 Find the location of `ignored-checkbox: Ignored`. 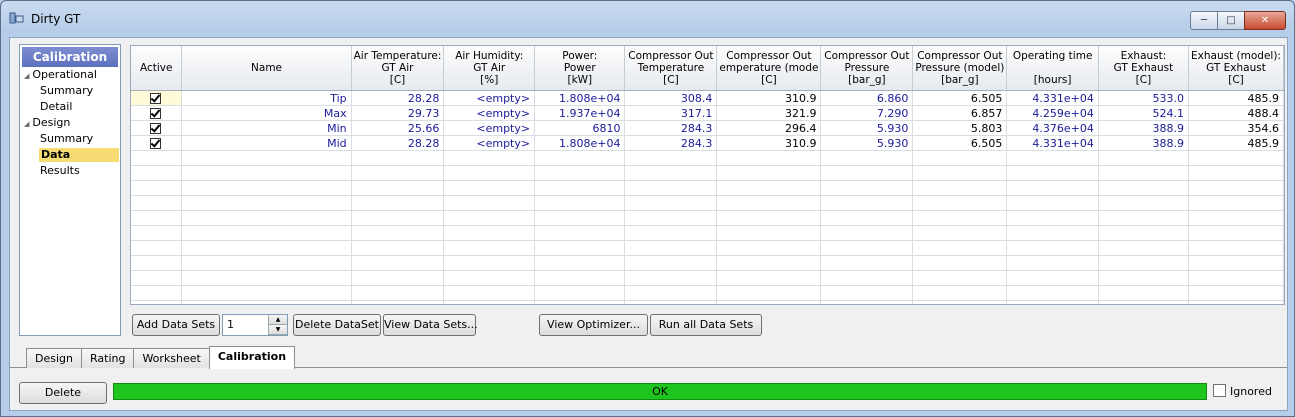

ignored-checkbox: Ignored is located at coordinates (1242, 391).